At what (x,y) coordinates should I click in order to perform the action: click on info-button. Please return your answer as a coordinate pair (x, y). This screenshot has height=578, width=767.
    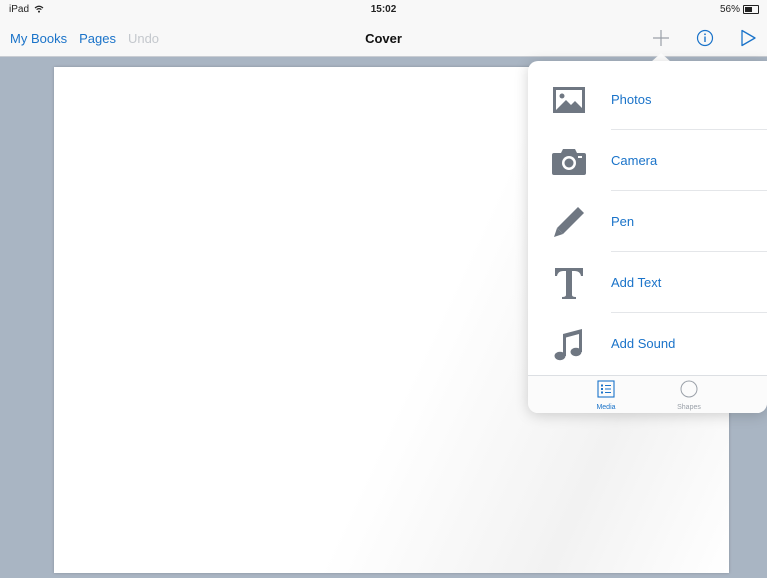
    Looking at the image, I should click on (705, 38).